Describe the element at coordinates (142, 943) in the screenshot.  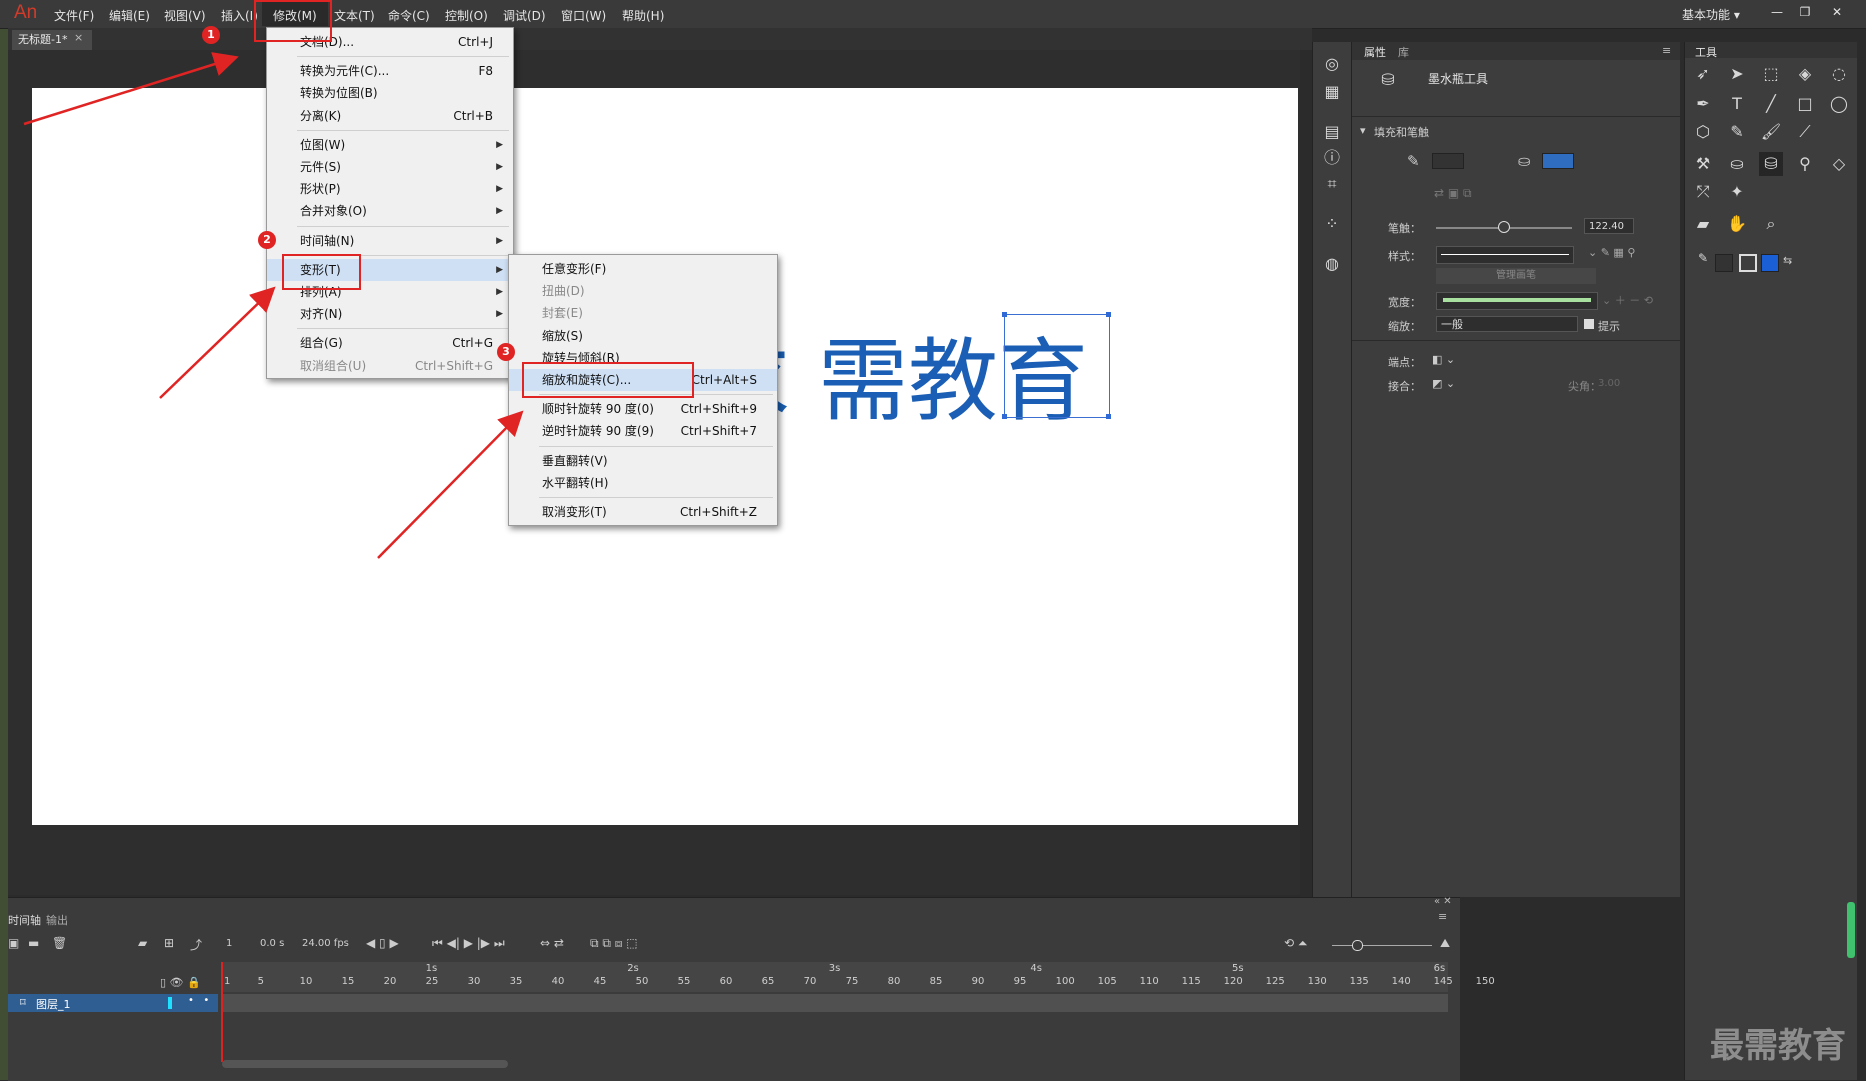
I see `camera-icon: ▰` at that location.